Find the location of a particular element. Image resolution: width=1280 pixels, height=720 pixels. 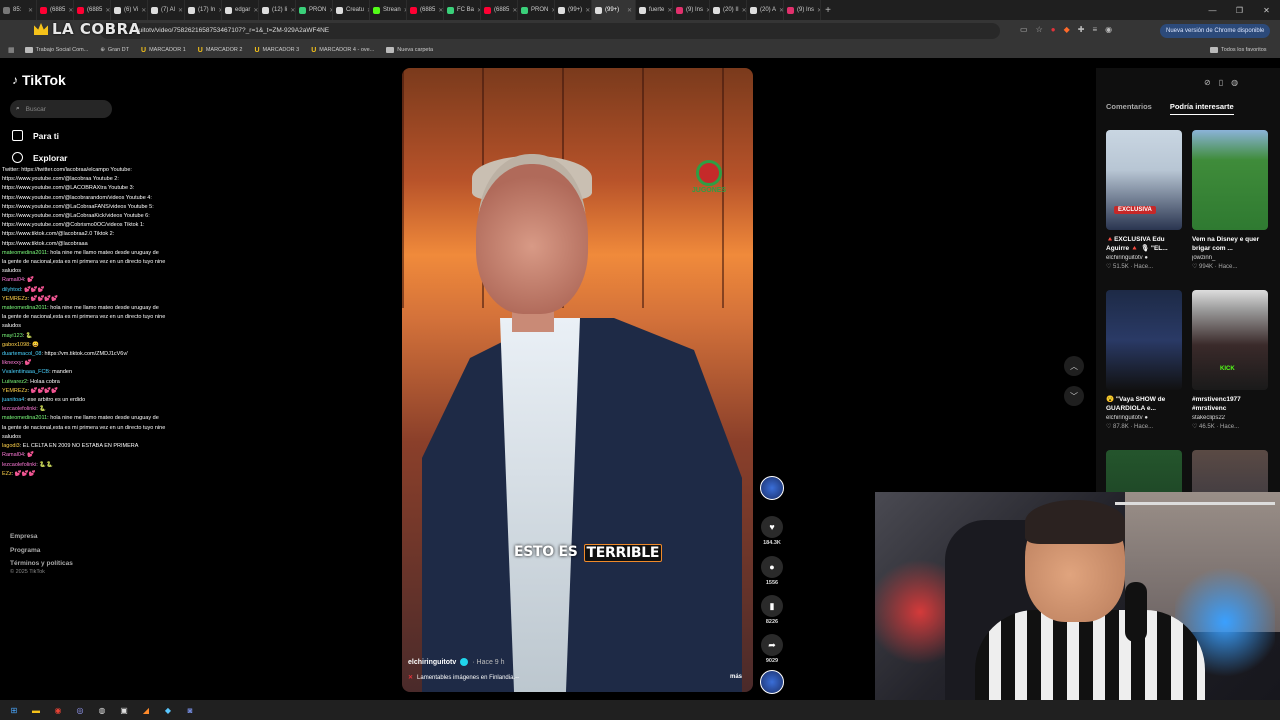

app4-icon: ◆ is located at coordinates (168, 710).